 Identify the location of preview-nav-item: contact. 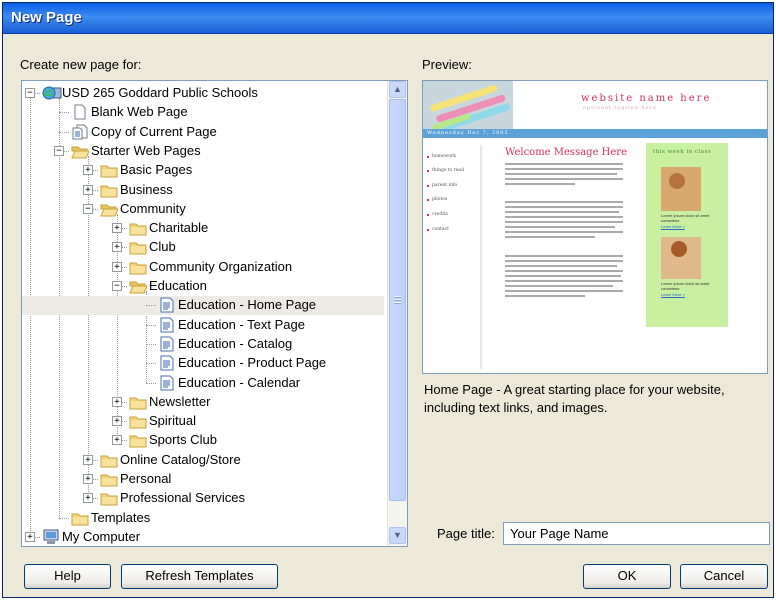
(440, 229).